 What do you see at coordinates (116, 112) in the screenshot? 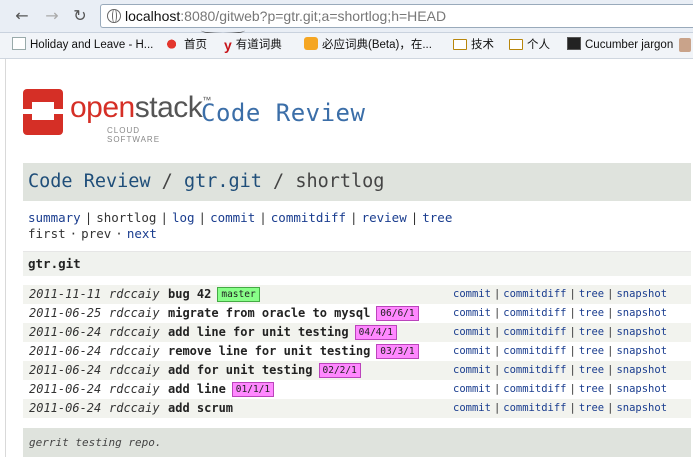
I see `openstack-logo: openstack™ CLOUD SOFTWARE` at bounding box center [116, 112].